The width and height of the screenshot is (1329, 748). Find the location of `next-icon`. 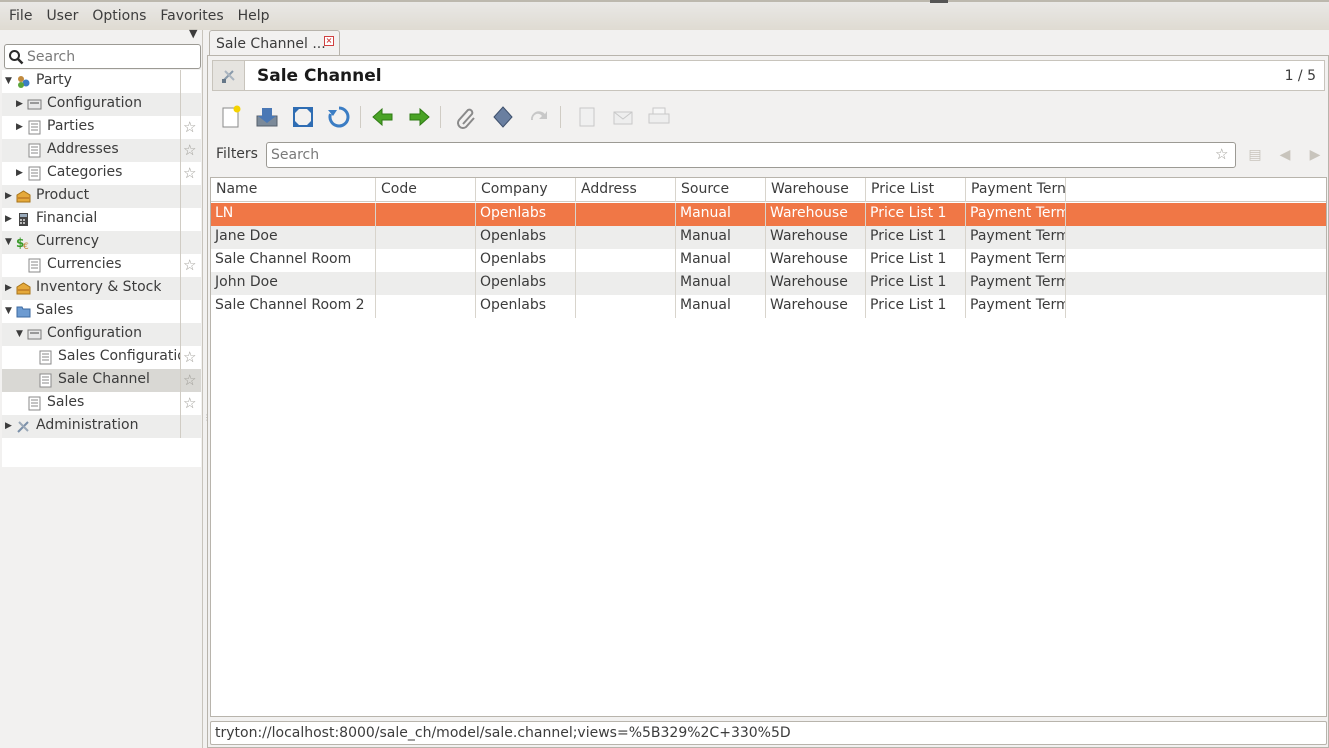

next-icon is located at coordinates (419, 117).